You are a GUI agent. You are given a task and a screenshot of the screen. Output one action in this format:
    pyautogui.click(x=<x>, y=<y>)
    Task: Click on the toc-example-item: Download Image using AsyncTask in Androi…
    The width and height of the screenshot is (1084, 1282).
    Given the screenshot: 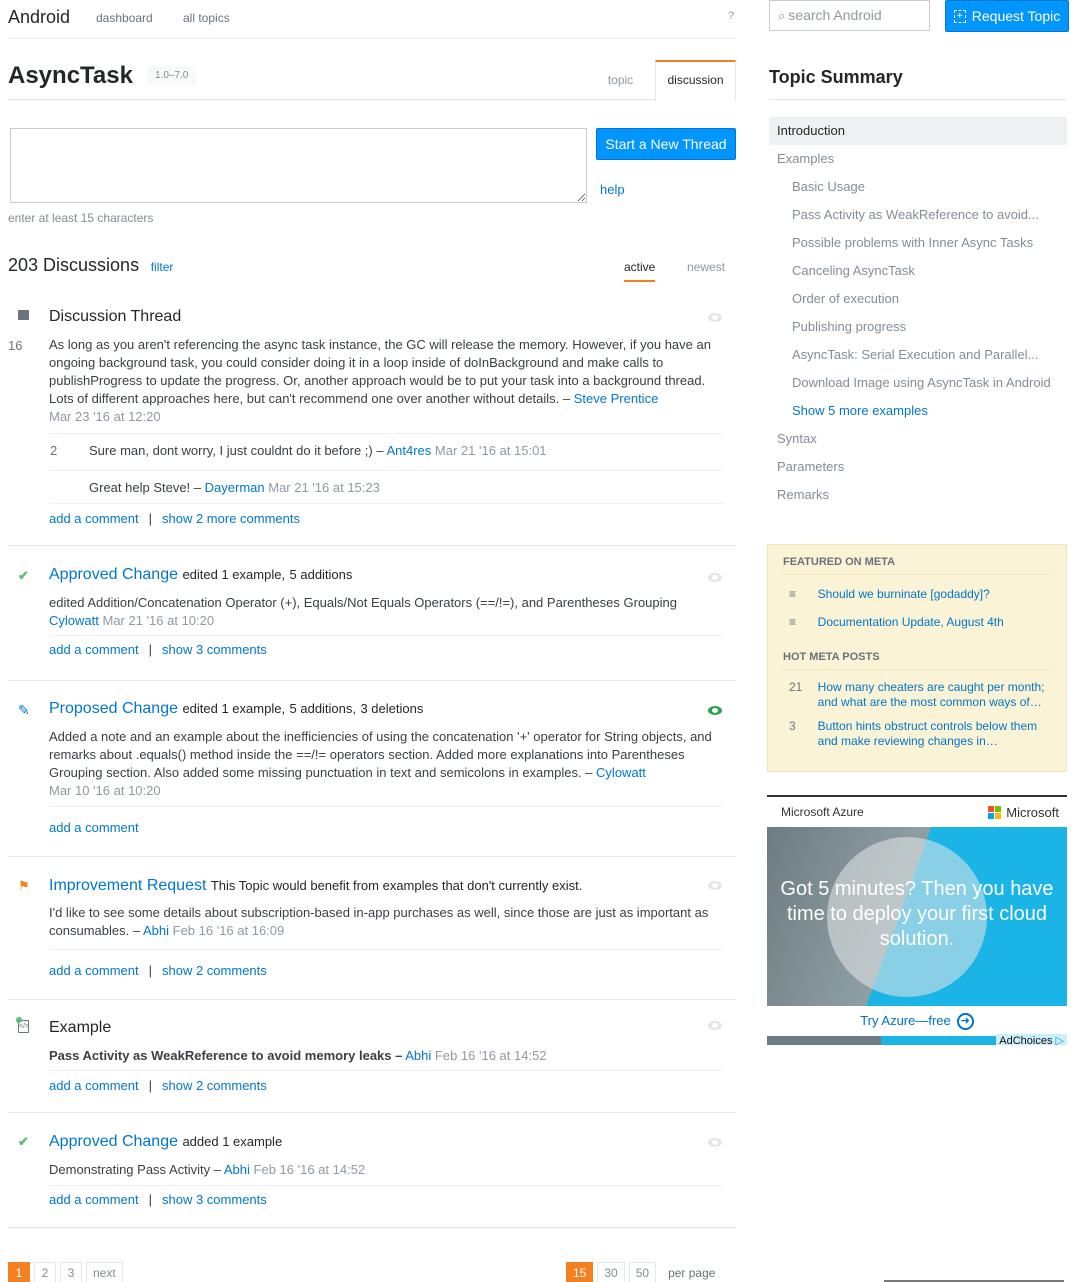 What is the action you would take?
    pyautogui.click(x=918, y=383)
    